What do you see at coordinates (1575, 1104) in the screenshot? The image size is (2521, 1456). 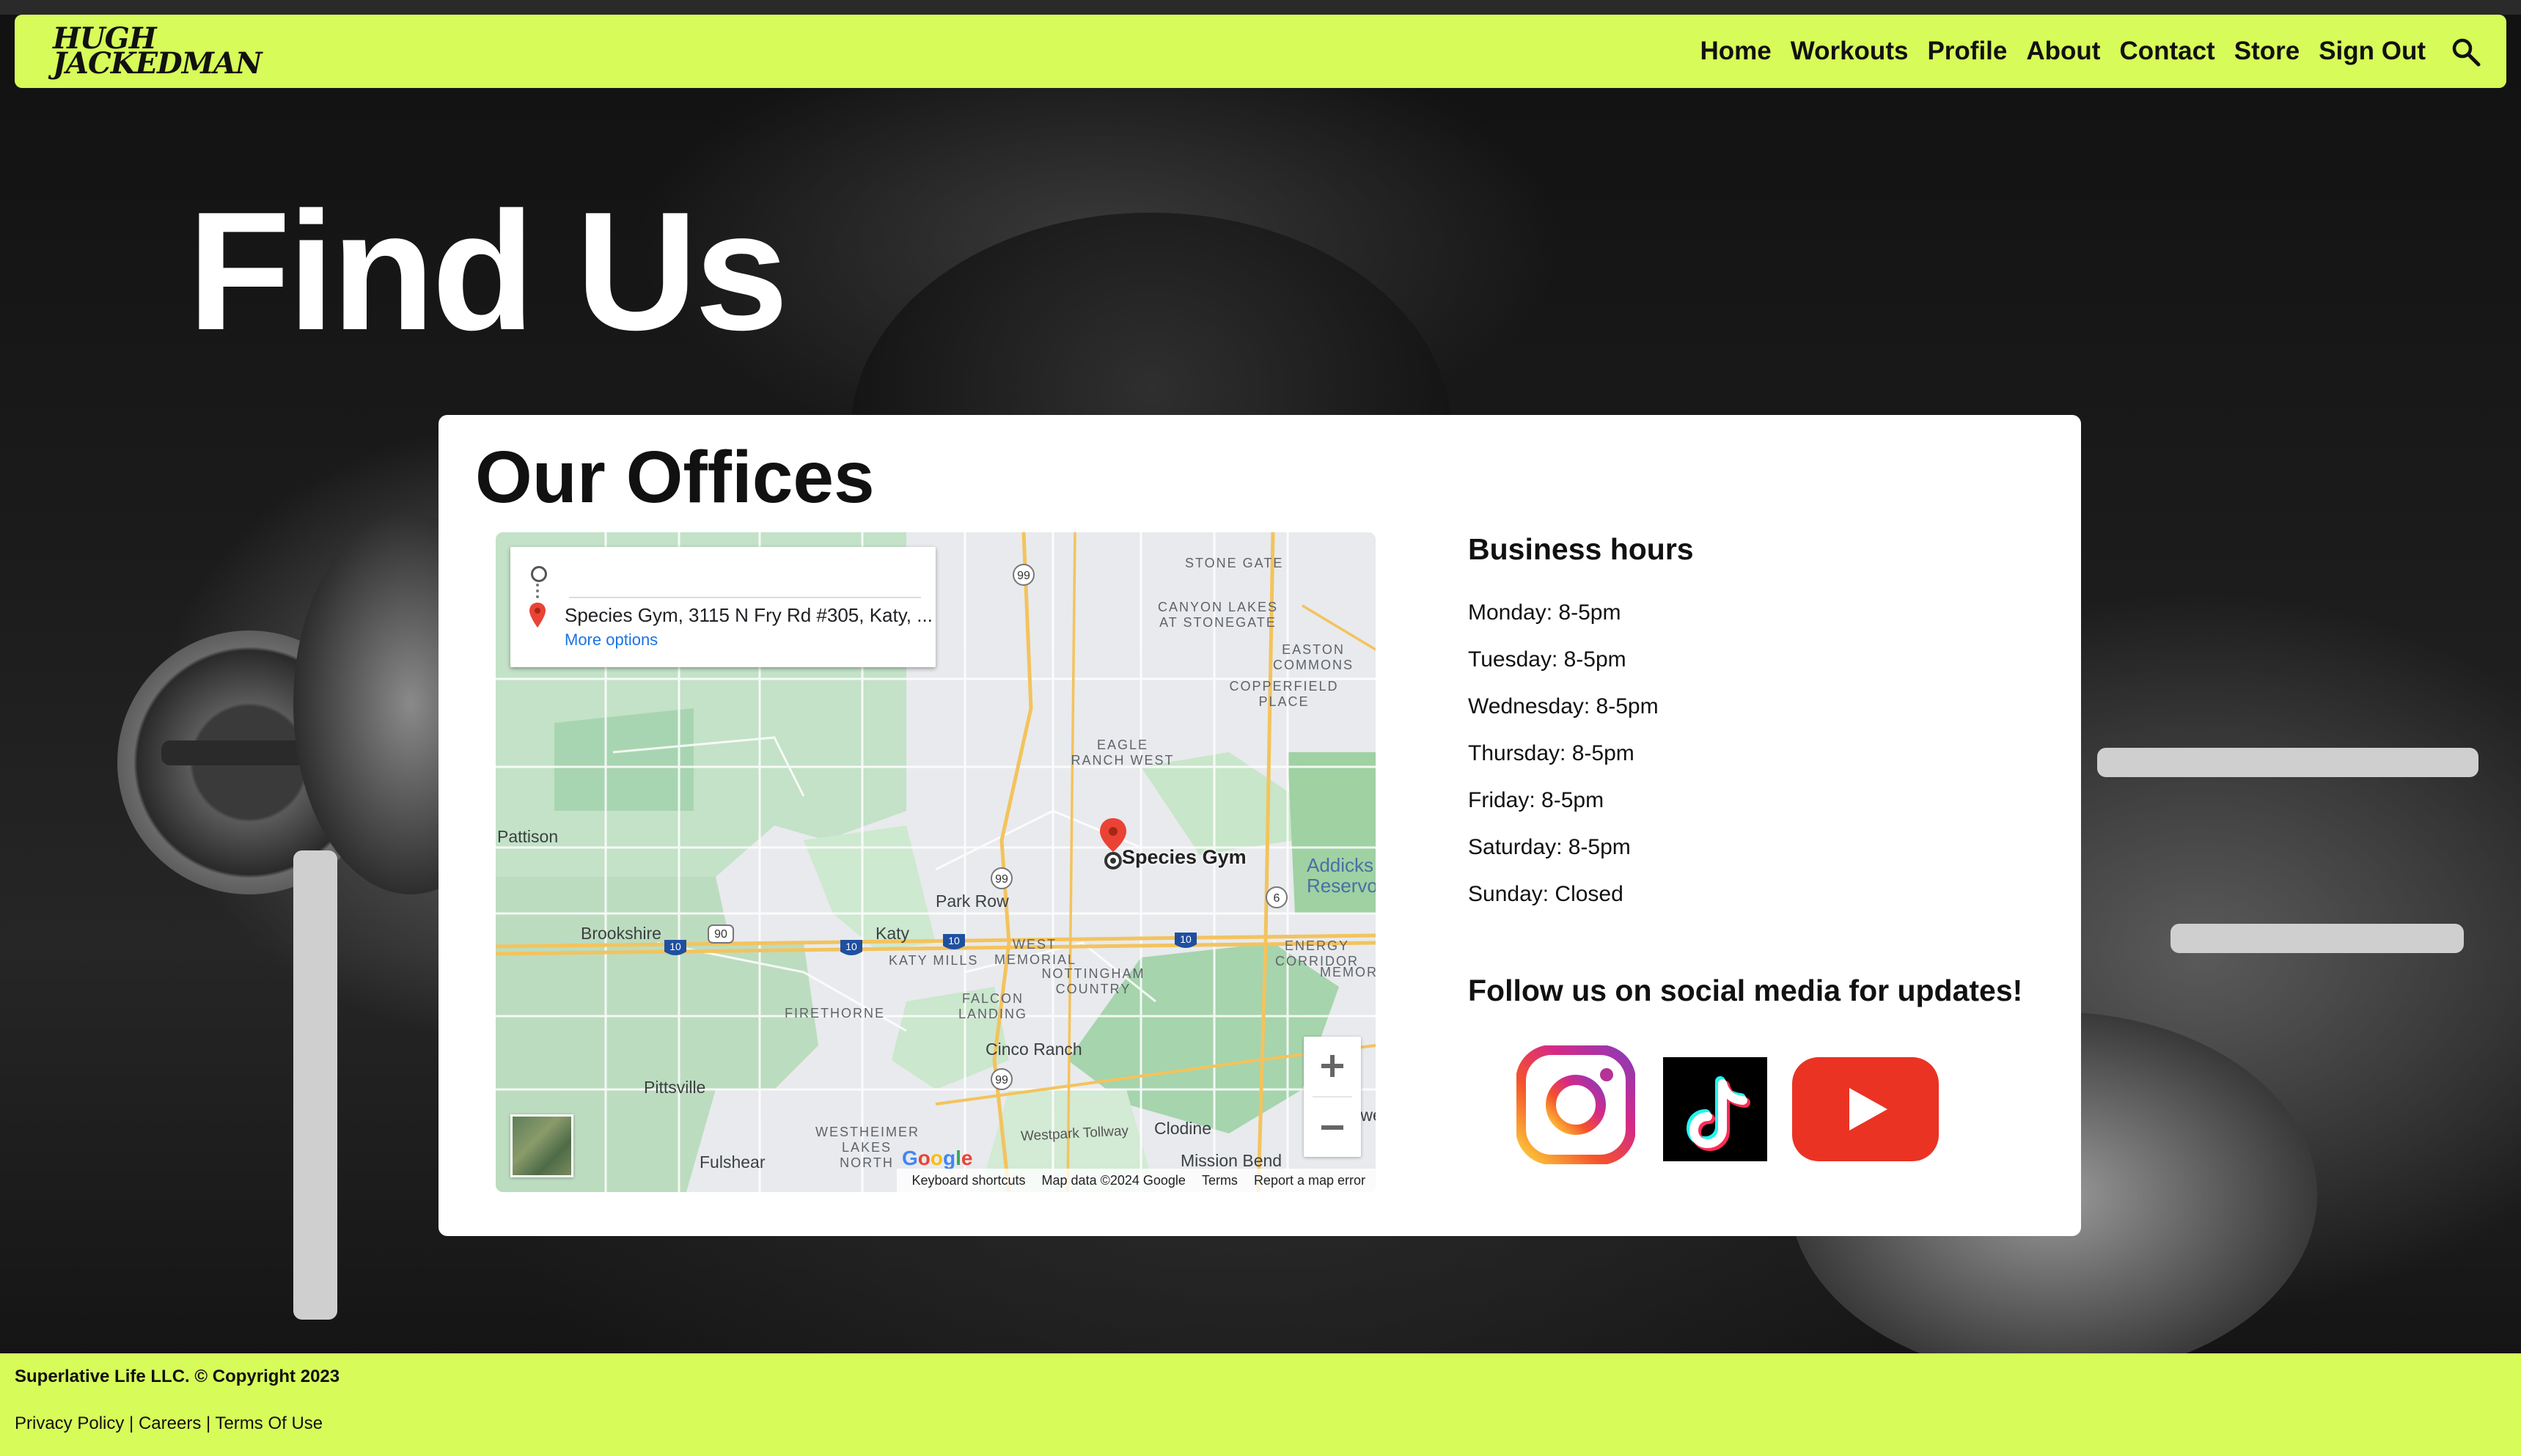 I see `instagram-icon` at bounding box center [1575, 1104].